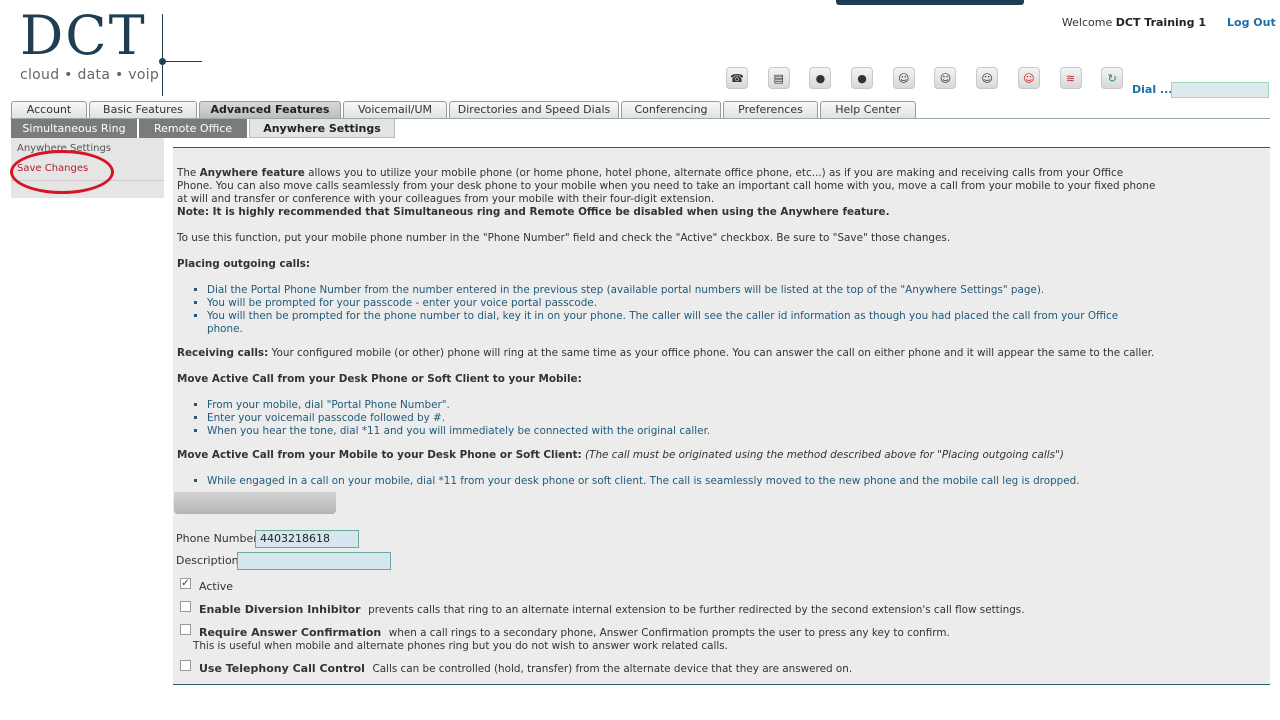 The width and height of the screenshot is (1280, 720). Describe the element at coordinates (188, 173) in the screenshot. I see `intro-text: The` at that location.